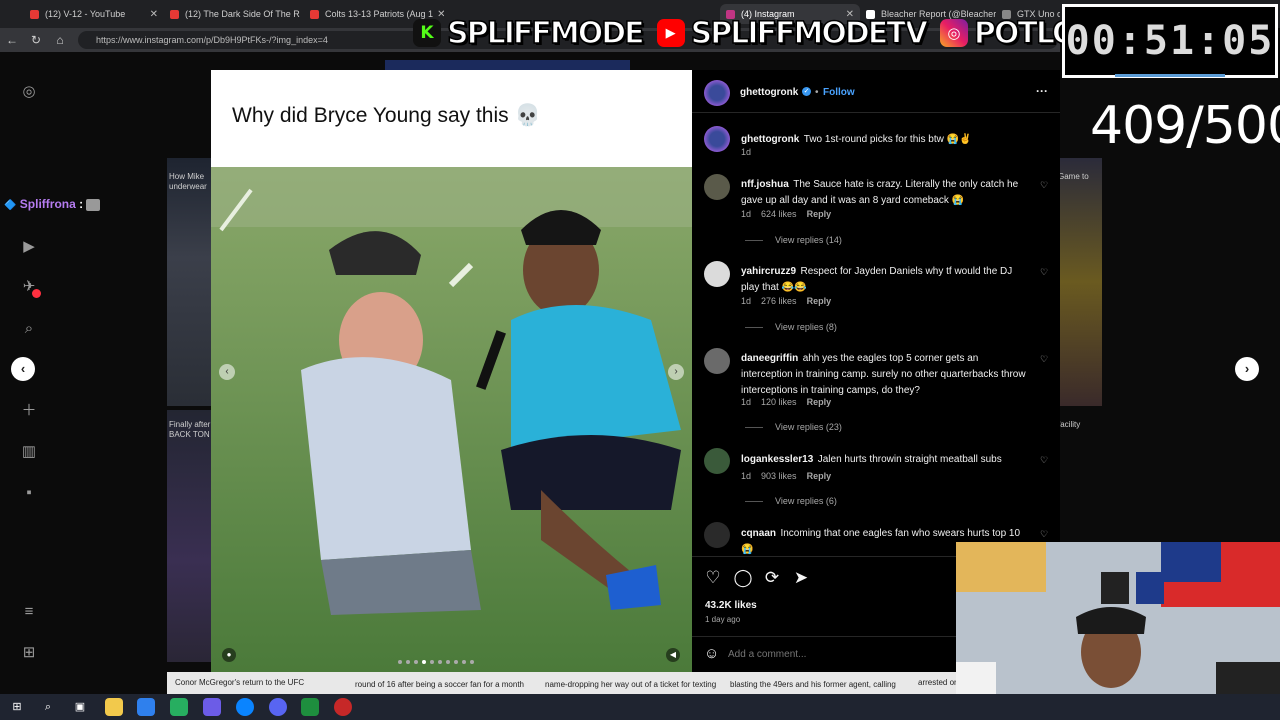 The image size is (1280, 720). What do you see at coordinates (36, 293) in the screenshot?
I see `notification-badge` at bounding box center [36, 293].